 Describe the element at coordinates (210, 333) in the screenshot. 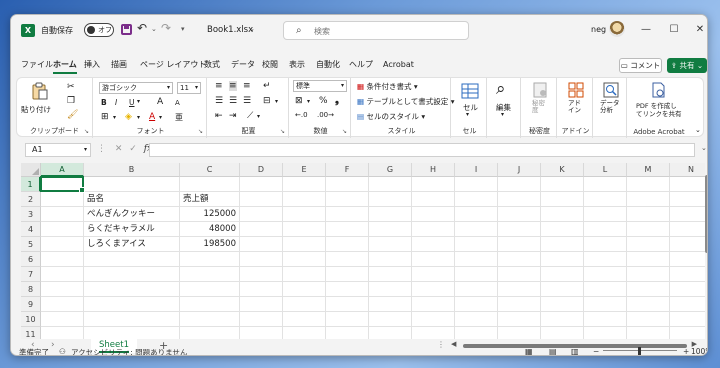

I see `cell-c11` at that location.